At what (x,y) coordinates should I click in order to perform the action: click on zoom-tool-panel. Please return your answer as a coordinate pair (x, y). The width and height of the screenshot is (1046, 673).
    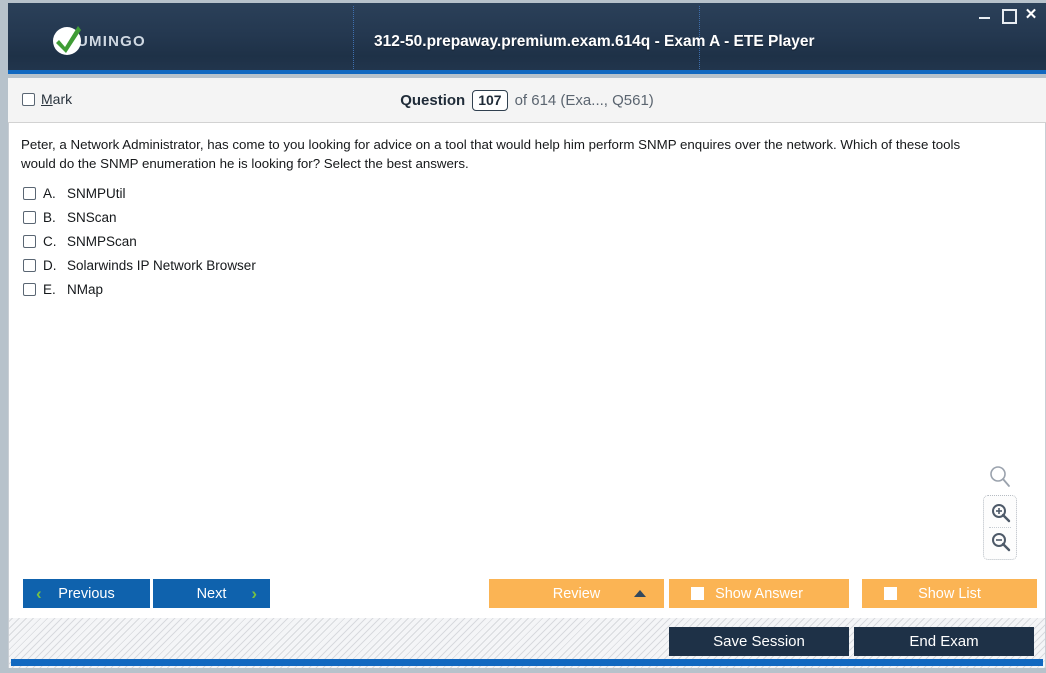
    Looking at the image, I should click on (1000, 512).